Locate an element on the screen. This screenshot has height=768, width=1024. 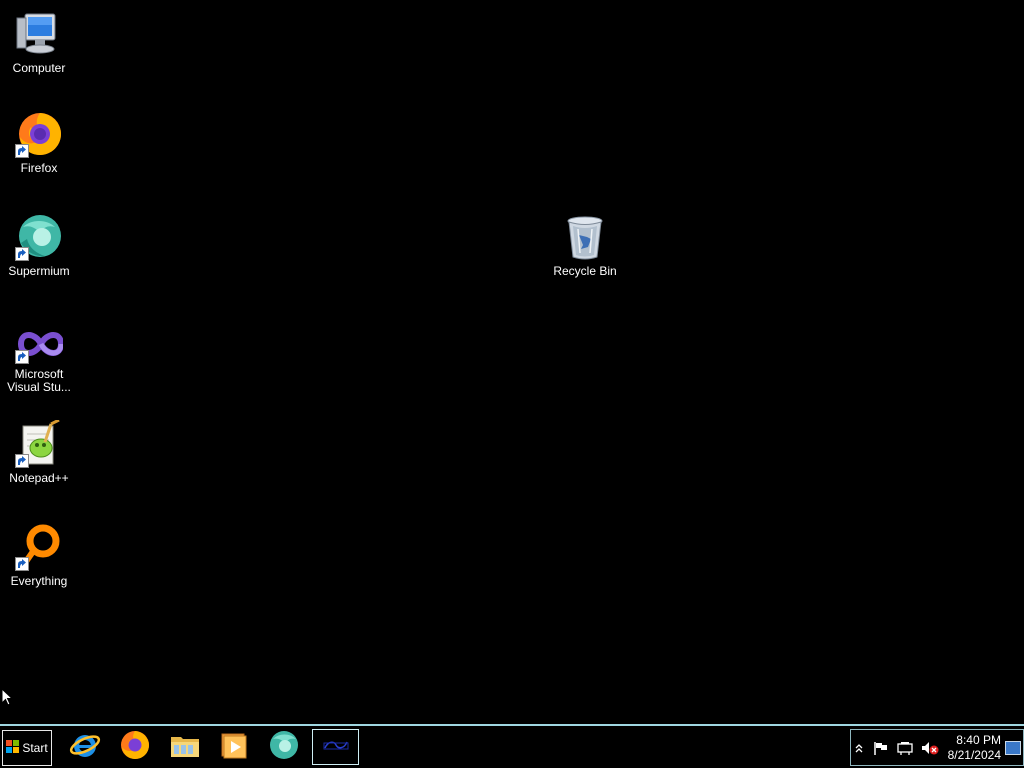
taskbar-app-internet-explorer is located at coordinates (85, 747).